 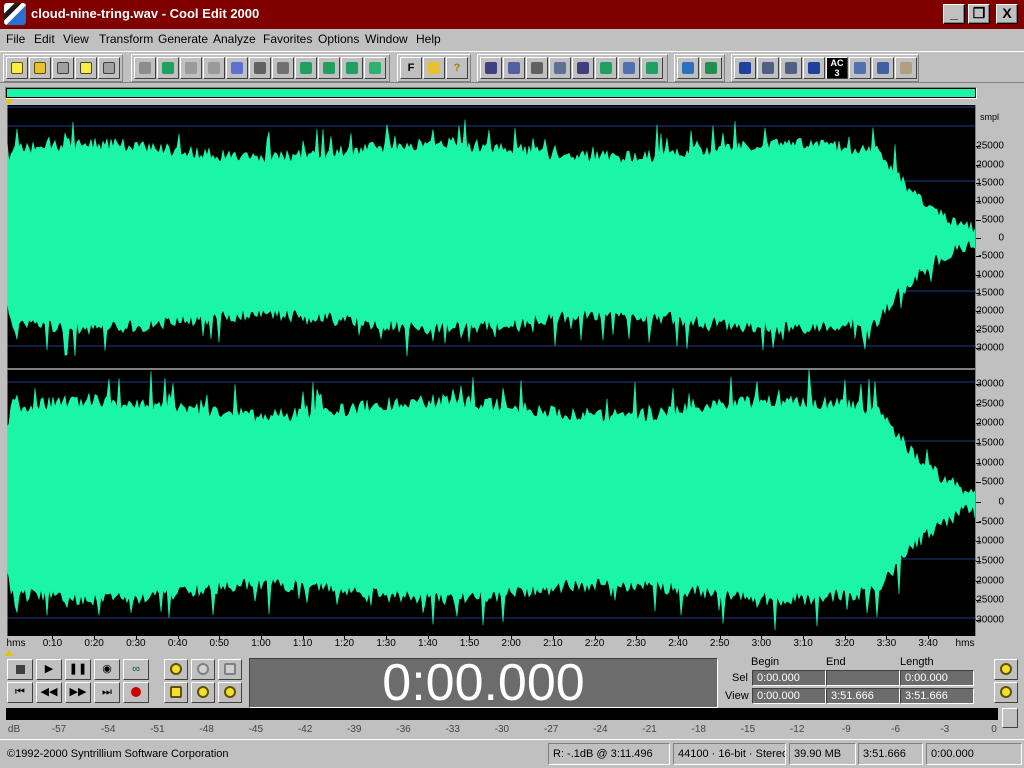 What do you see at coordinates (428, 39) in the screenshot?
I see `menu-help: Help` at bounding box center [428, 39].